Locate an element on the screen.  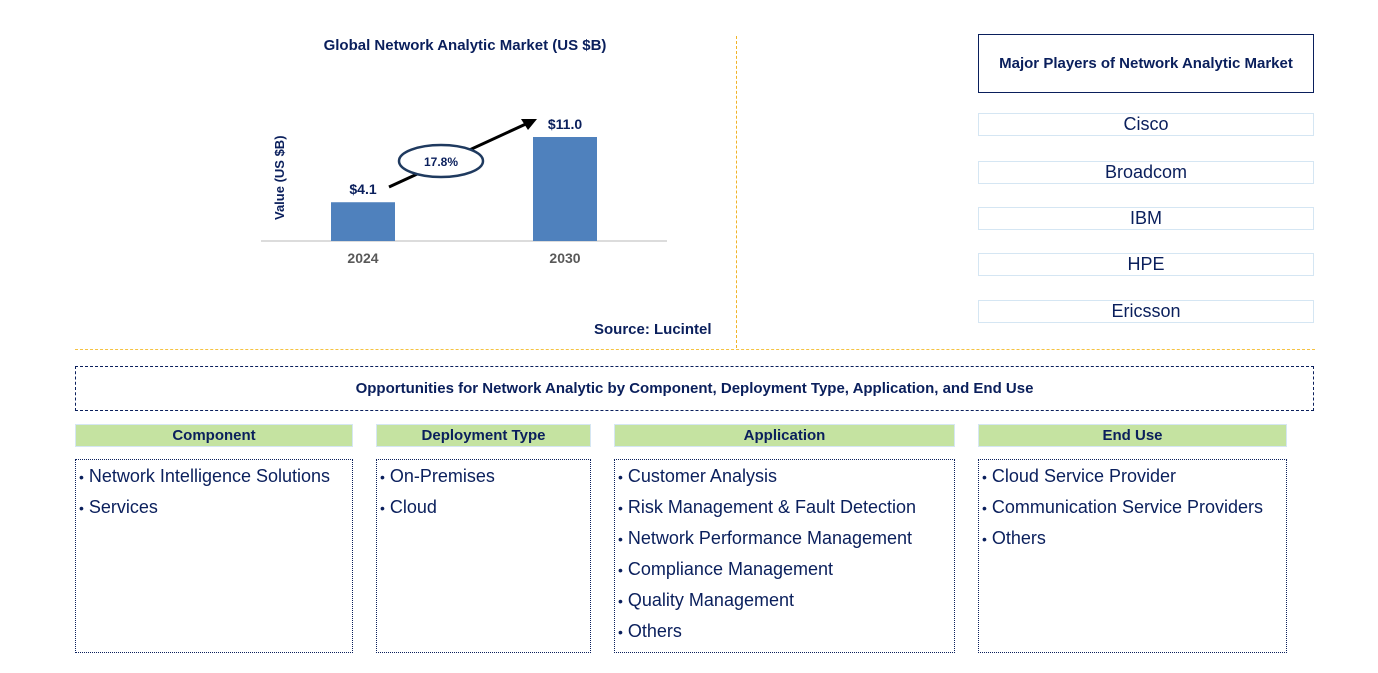
bar-2024 is located at coordinates (363, 221).